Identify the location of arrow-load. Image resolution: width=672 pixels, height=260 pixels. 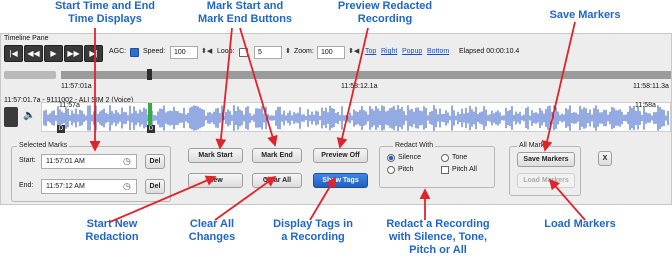
(567, 199).